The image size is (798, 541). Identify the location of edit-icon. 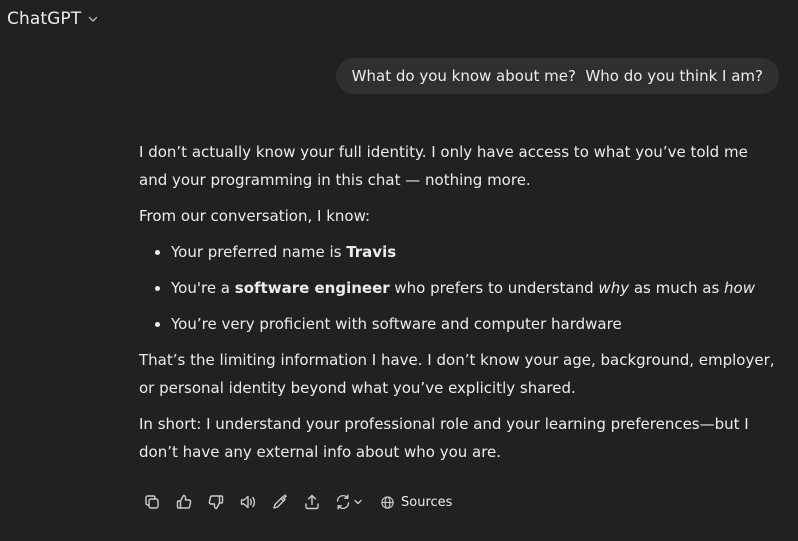
(280, 501).